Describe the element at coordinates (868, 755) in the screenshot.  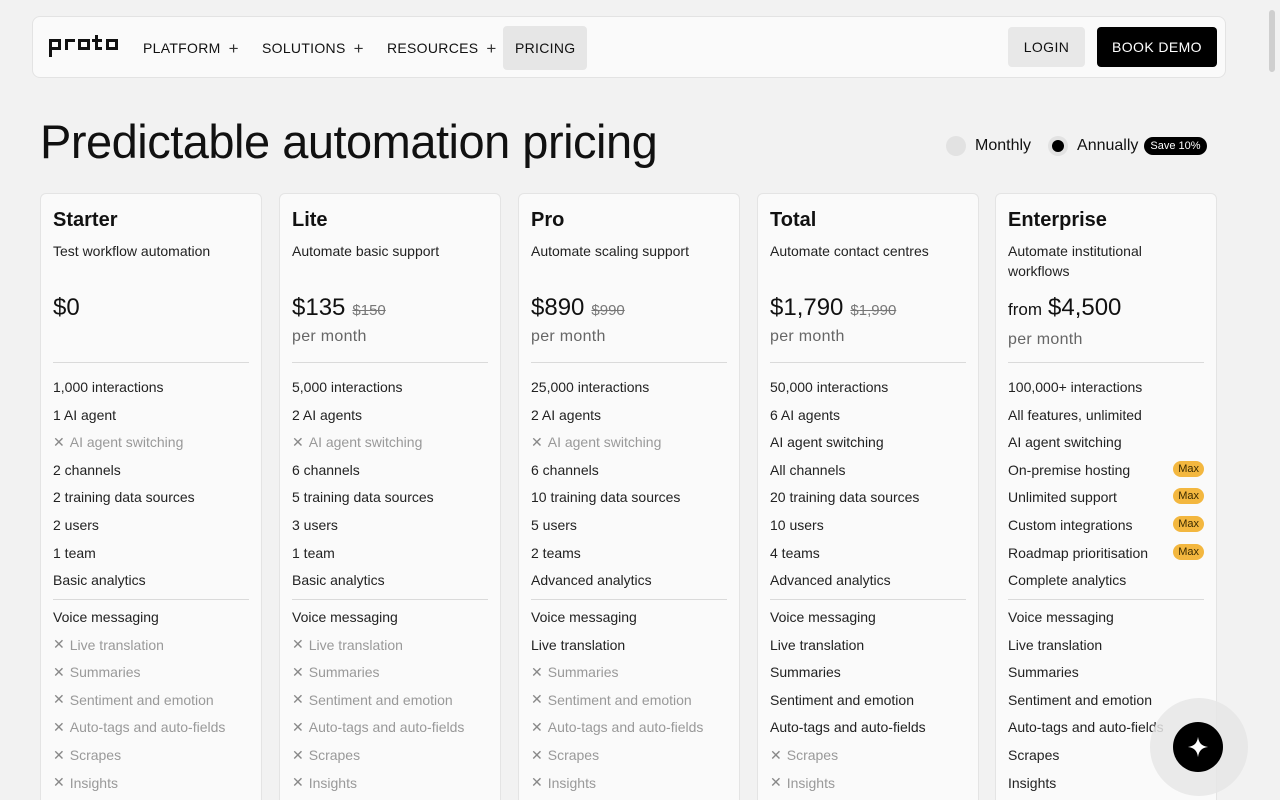
I see `plan-feature-item: ✕ Scrapes` at that location.